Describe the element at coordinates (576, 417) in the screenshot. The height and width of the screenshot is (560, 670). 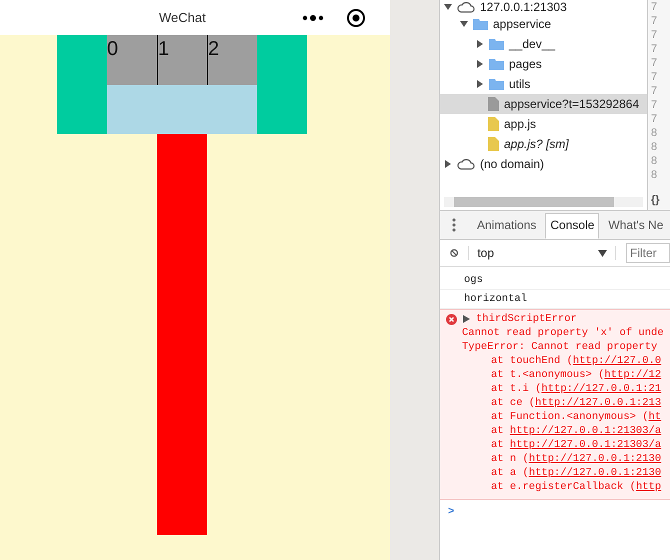
I see `stack-trace-line: at Function.<anonymous> (ht` at that location.